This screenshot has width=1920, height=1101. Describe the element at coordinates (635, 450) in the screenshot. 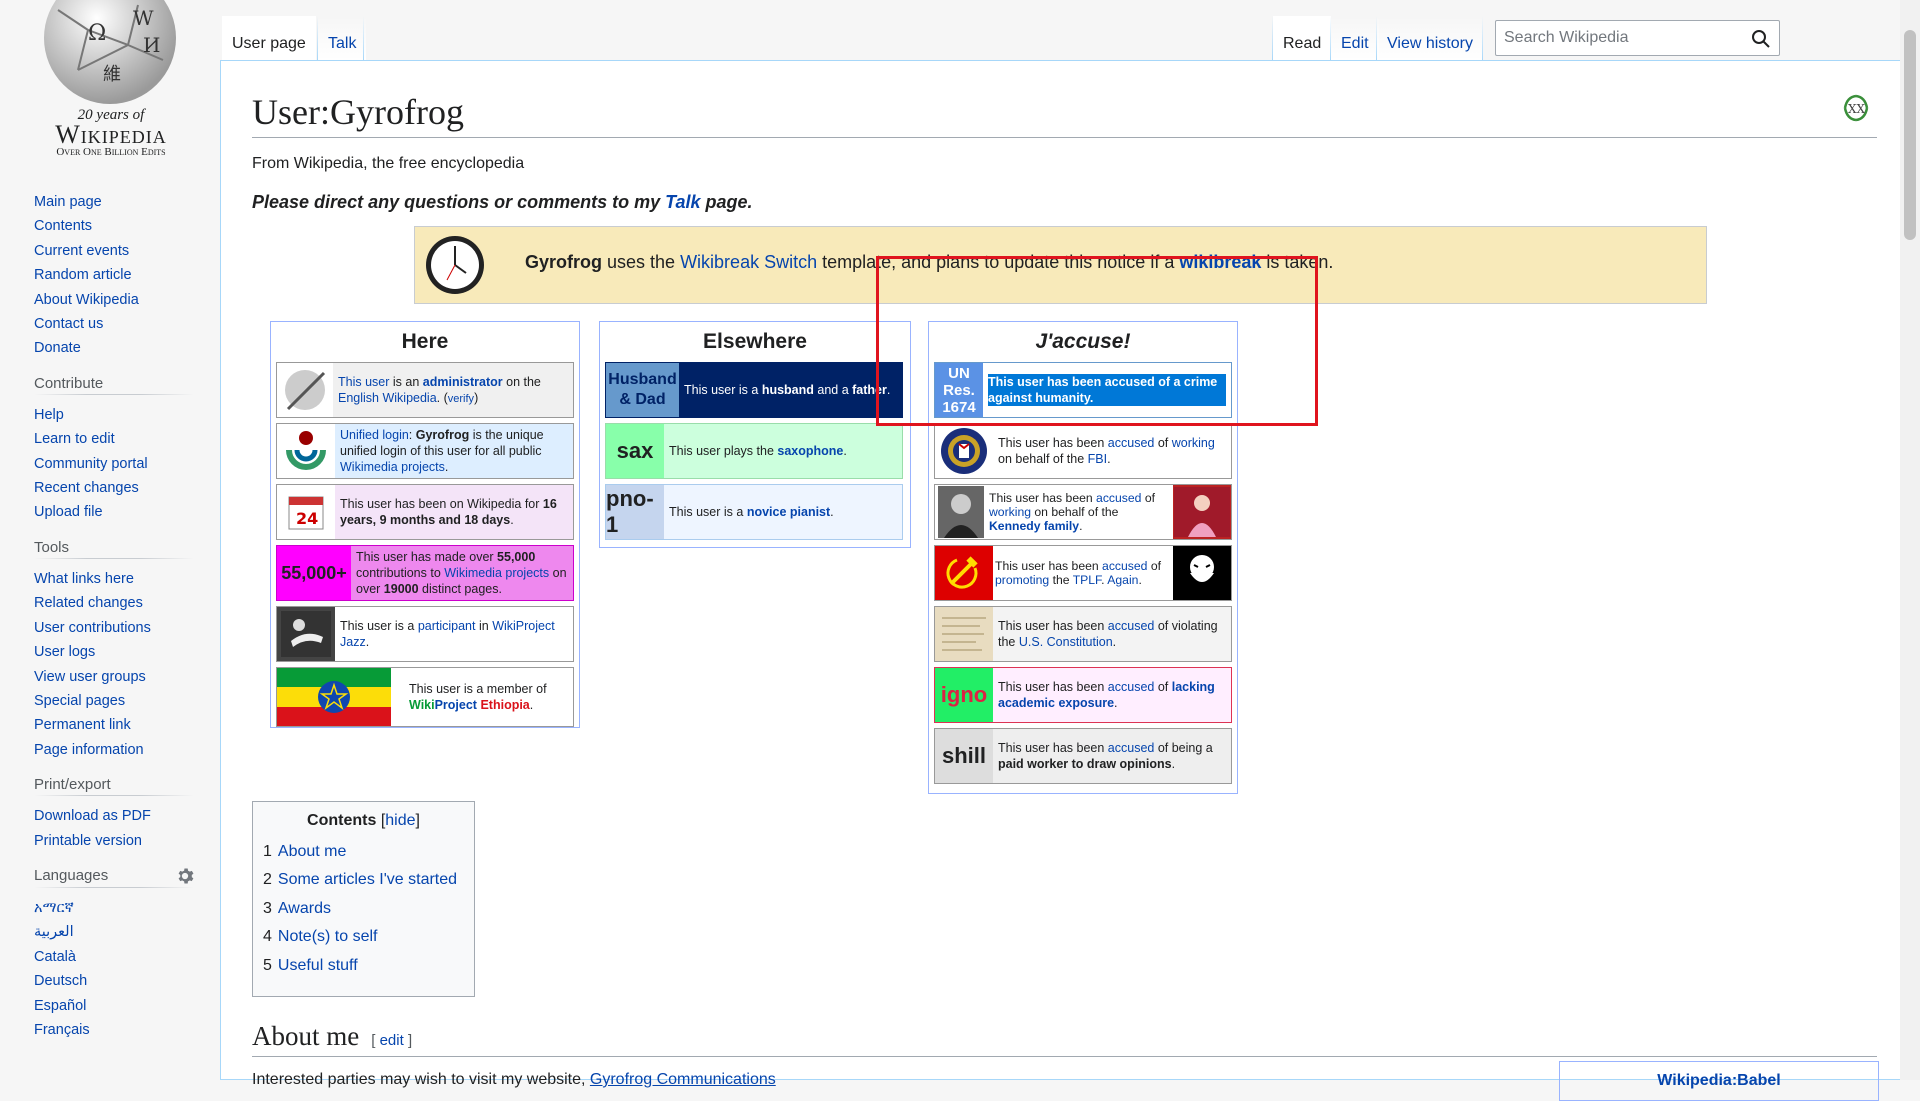

I see `sax-label: sax` at that location.